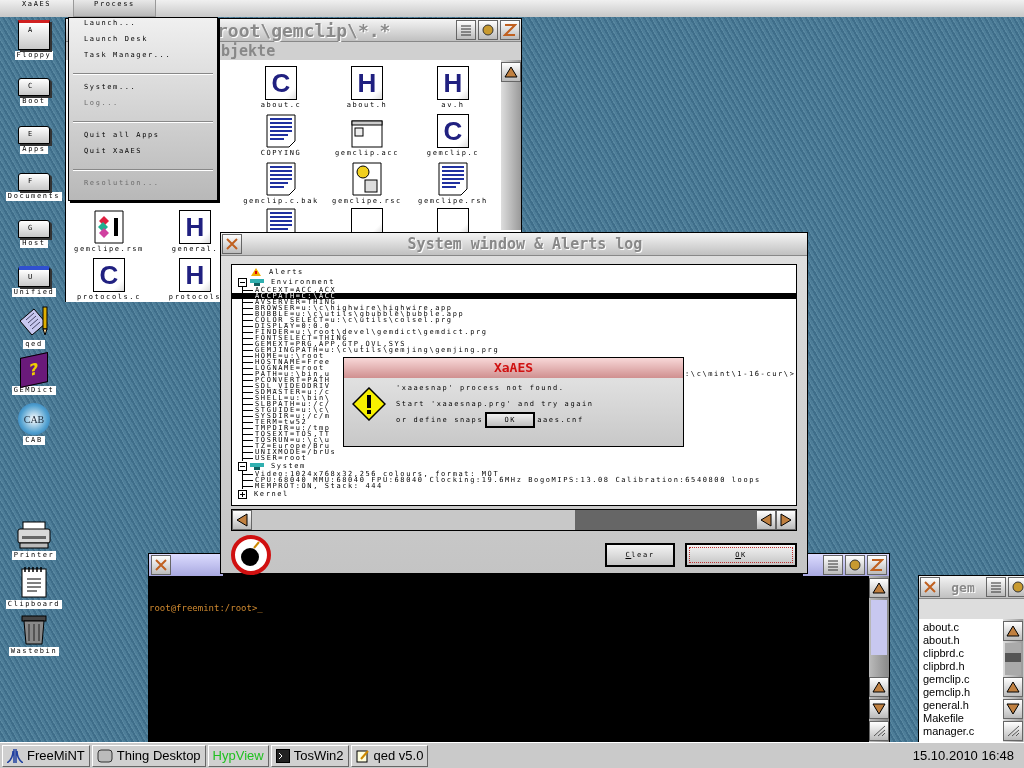 Image resolution: width=1024 pixels, height=768 pixels. I want to click on globe-text: CAB, so click(34, 419).